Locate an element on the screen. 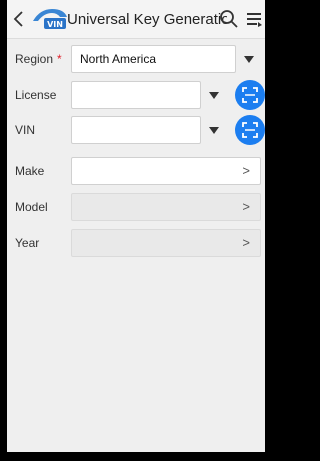  make-label: Make is located at coordinates (30, 171).